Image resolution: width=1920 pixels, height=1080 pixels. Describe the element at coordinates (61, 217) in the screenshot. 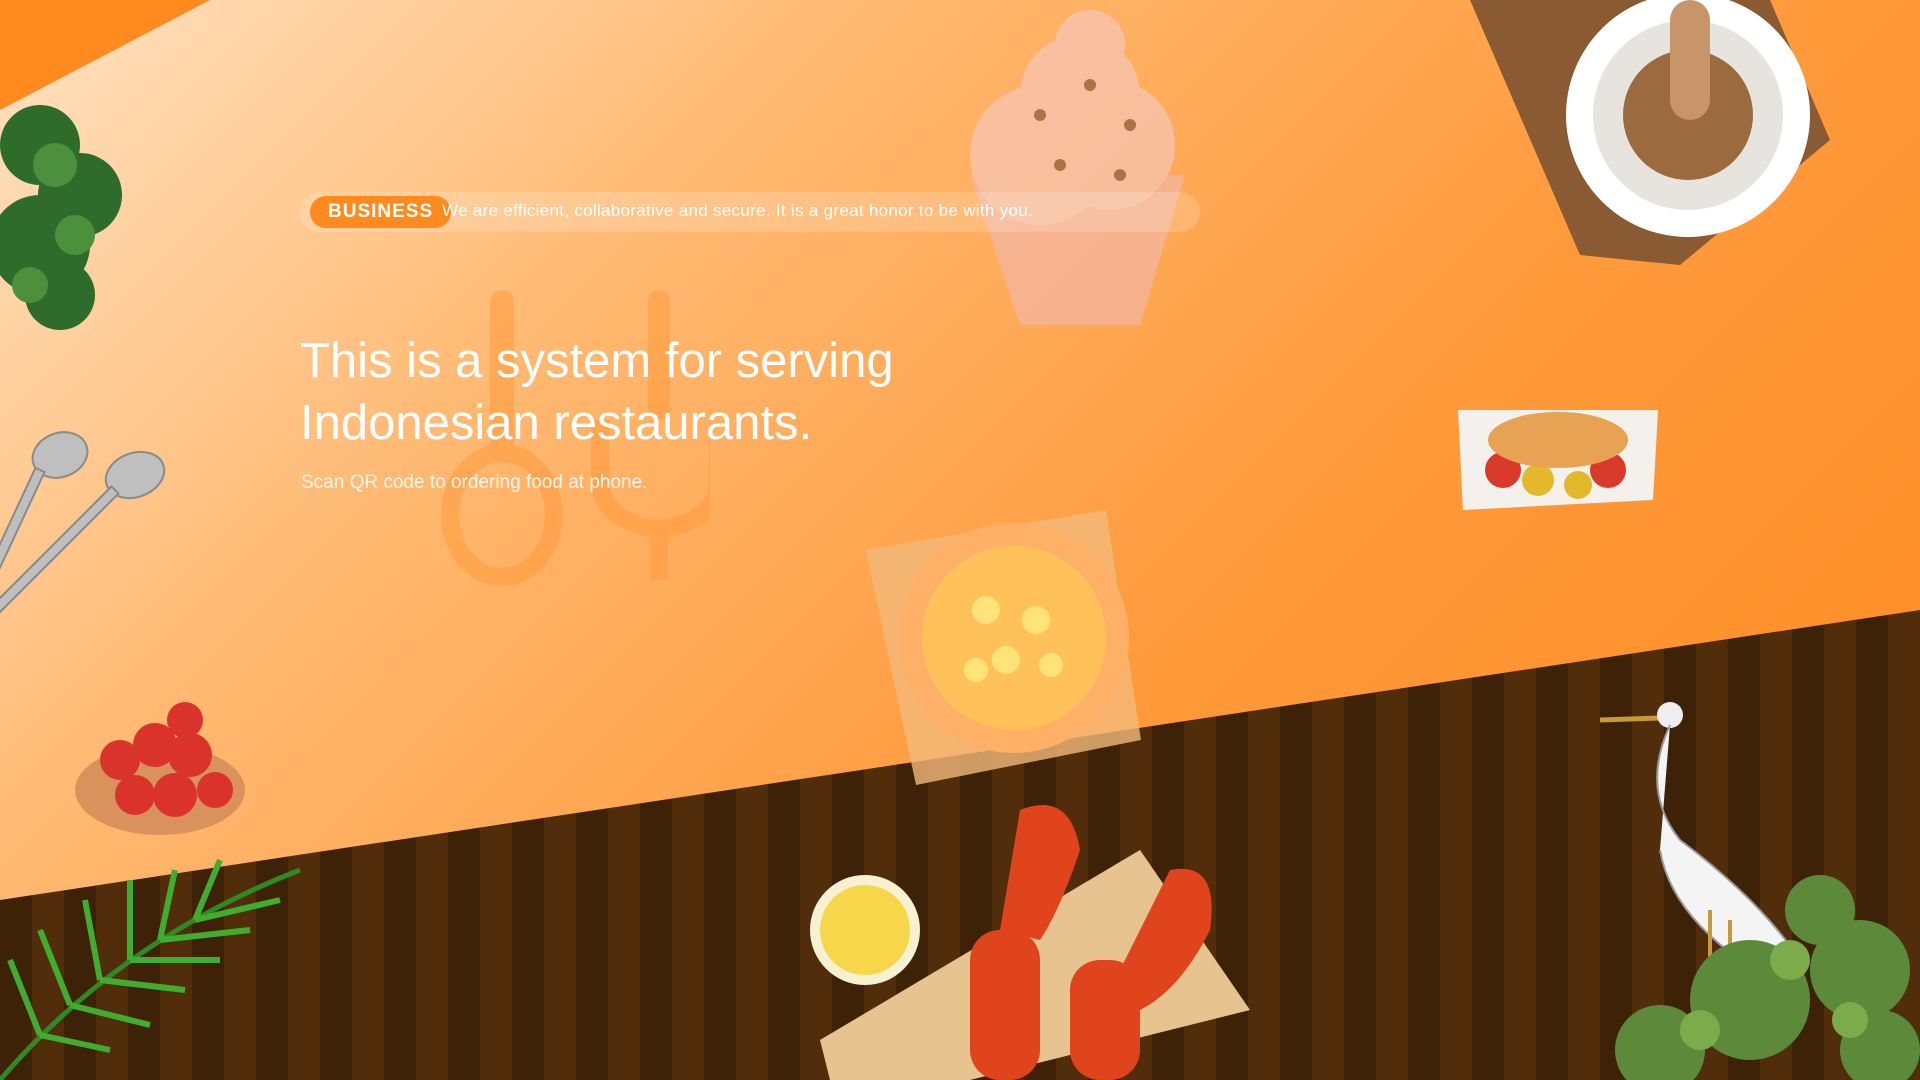

I see `green-bush-icon` at that location.